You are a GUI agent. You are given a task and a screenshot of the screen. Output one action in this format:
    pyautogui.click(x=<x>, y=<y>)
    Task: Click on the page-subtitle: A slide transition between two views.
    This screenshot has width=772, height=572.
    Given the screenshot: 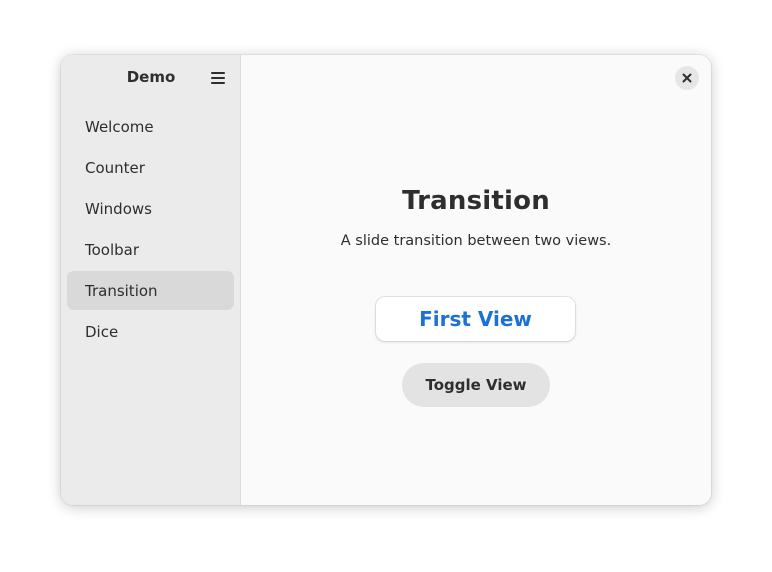 What is the action you would take?
    pyautogui.click(x=476, y=241)
    